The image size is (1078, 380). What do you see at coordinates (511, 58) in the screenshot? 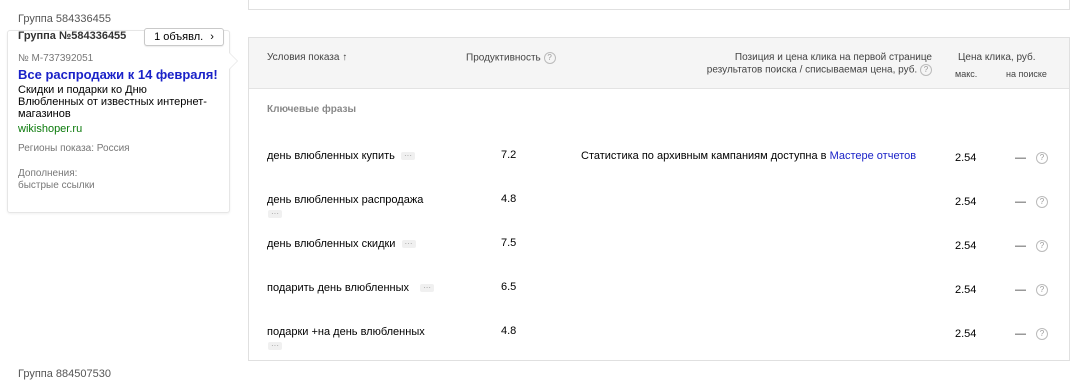
I see `header-productivity: Продуктивность ?` at bounding box center [511, 58].